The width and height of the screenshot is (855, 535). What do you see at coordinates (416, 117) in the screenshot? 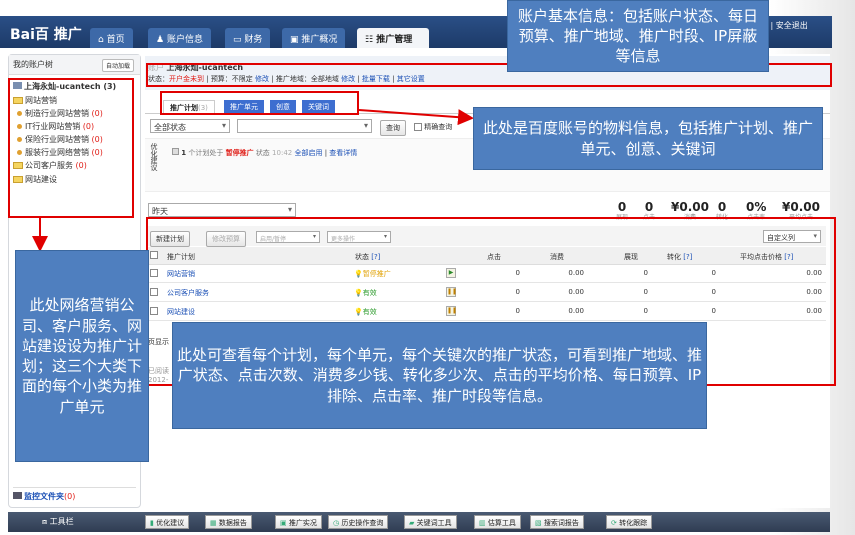
I see `arrow-to-materials` at bounding box center [416, 117].